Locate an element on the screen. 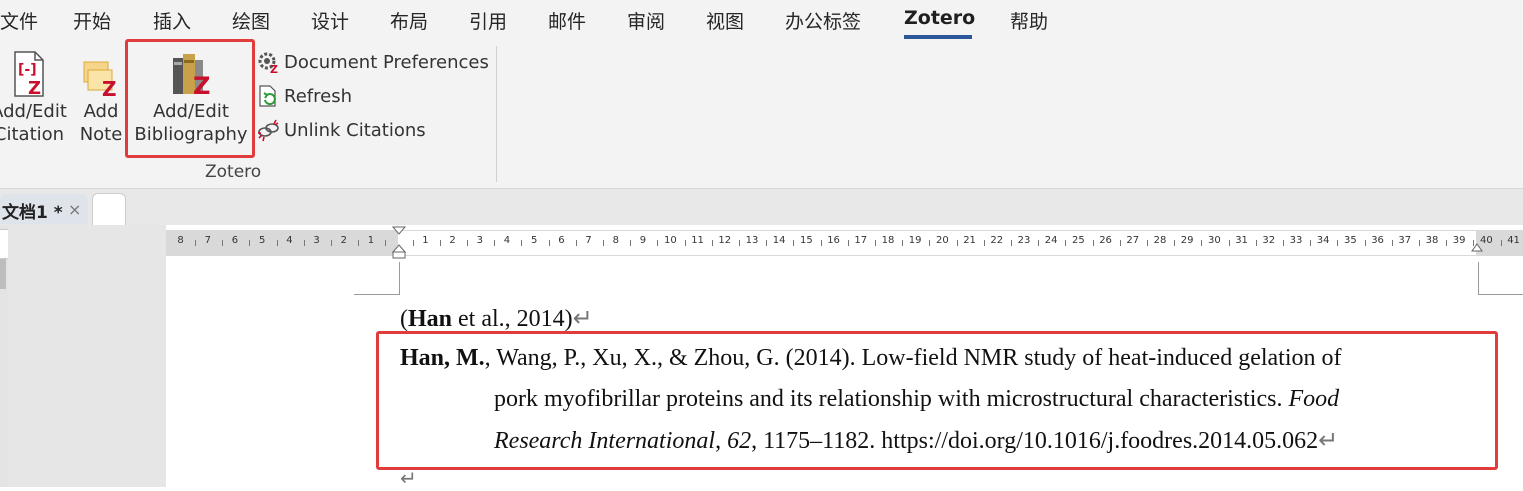 This screenshot has height=491, width=1523. tab-zotero: Zotero is located at coordinates (939, 18).